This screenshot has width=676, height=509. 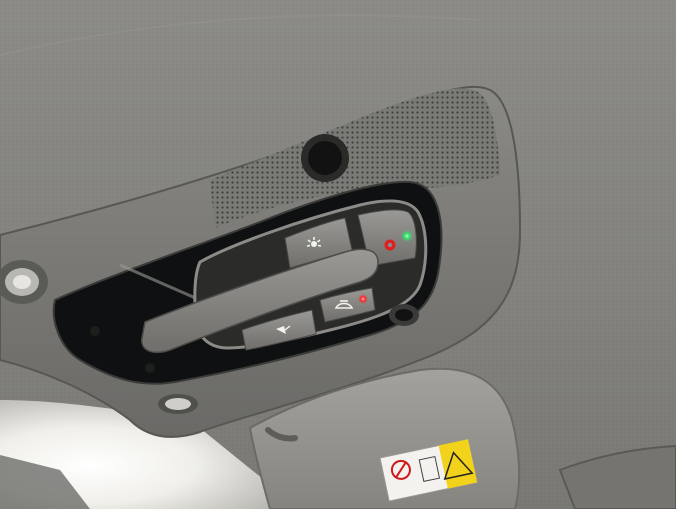 What do you see at coordinates (325, 158) in the screenshot?
I see `microphone-inner` at bounding box center [325, 158].